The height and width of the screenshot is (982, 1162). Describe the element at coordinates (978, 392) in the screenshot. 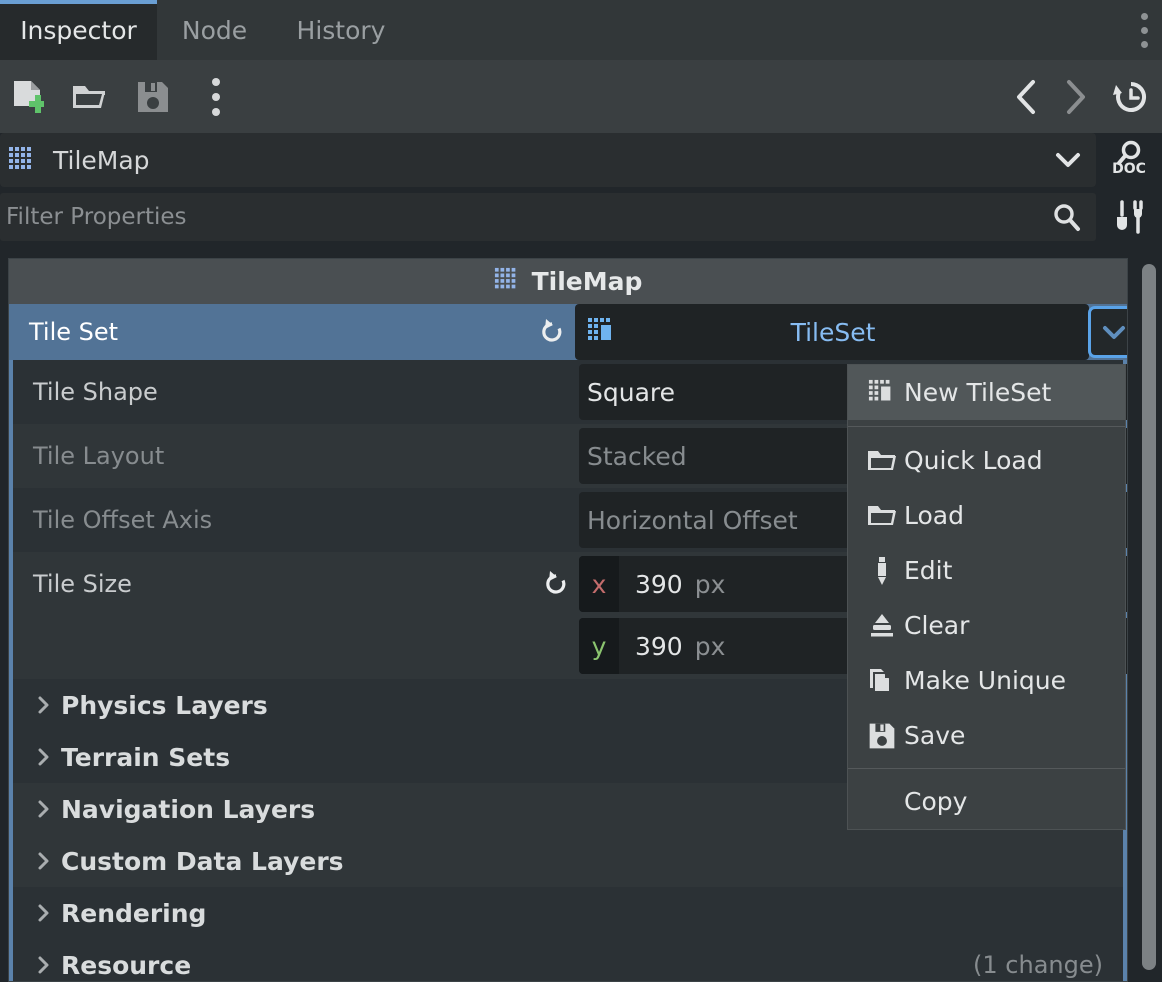

I see `menu-item-label: New TileSet` at that location.